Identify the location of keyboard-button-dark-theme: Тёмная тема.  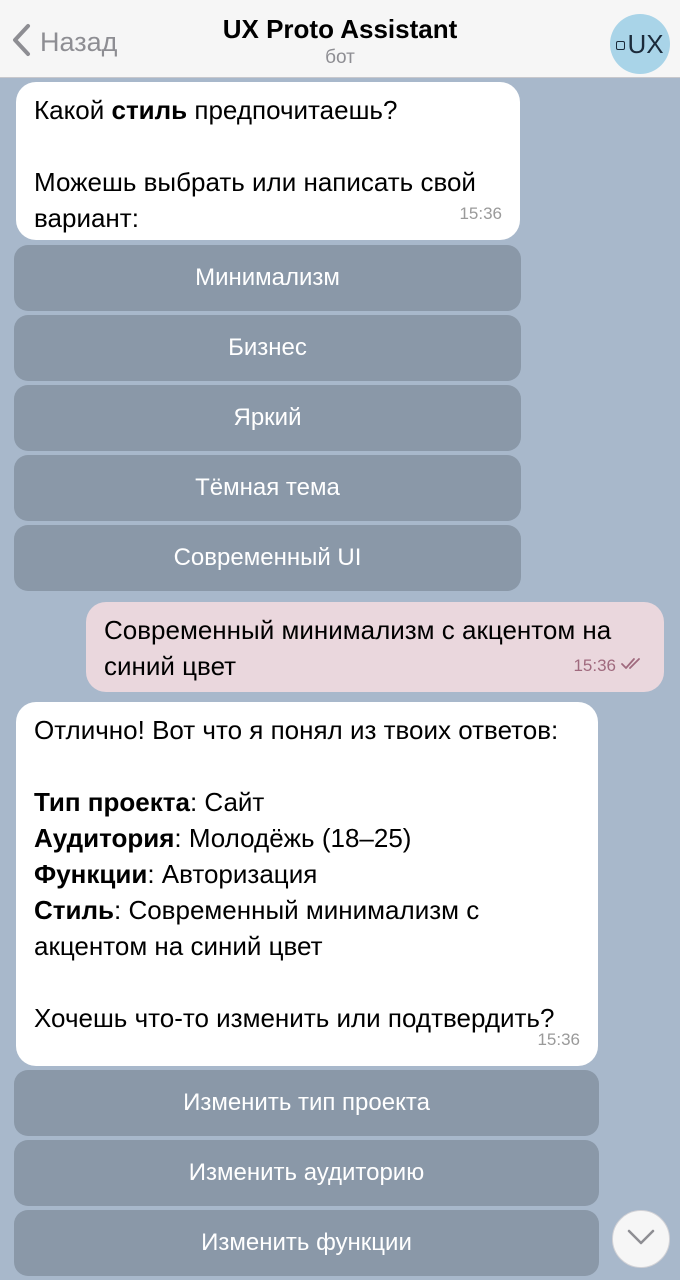
(267, 488).